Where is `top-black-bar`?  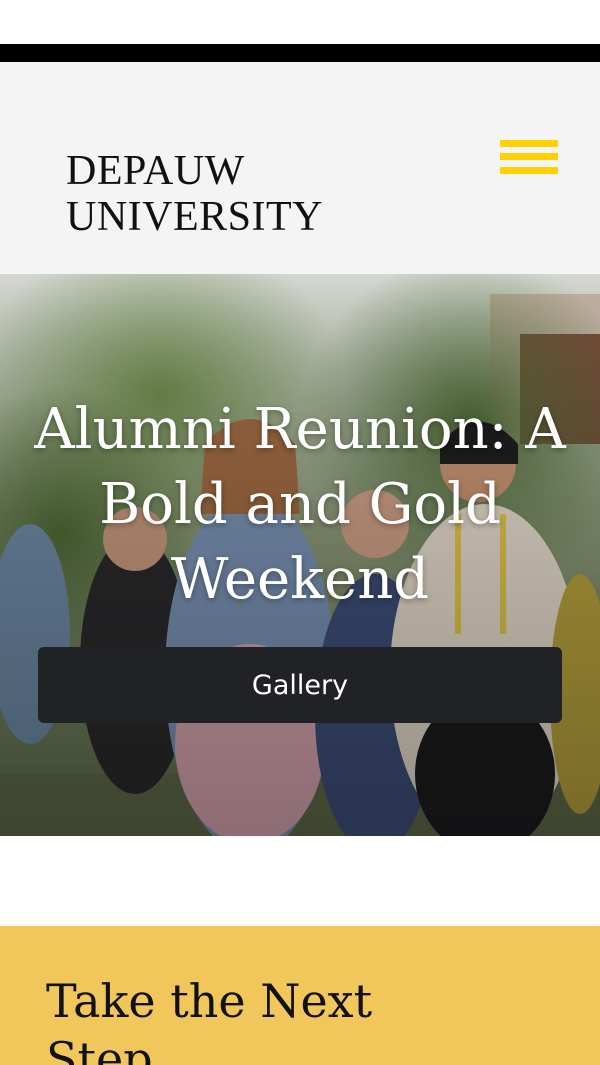
top-black-bar is located at coordinates (300, 53).